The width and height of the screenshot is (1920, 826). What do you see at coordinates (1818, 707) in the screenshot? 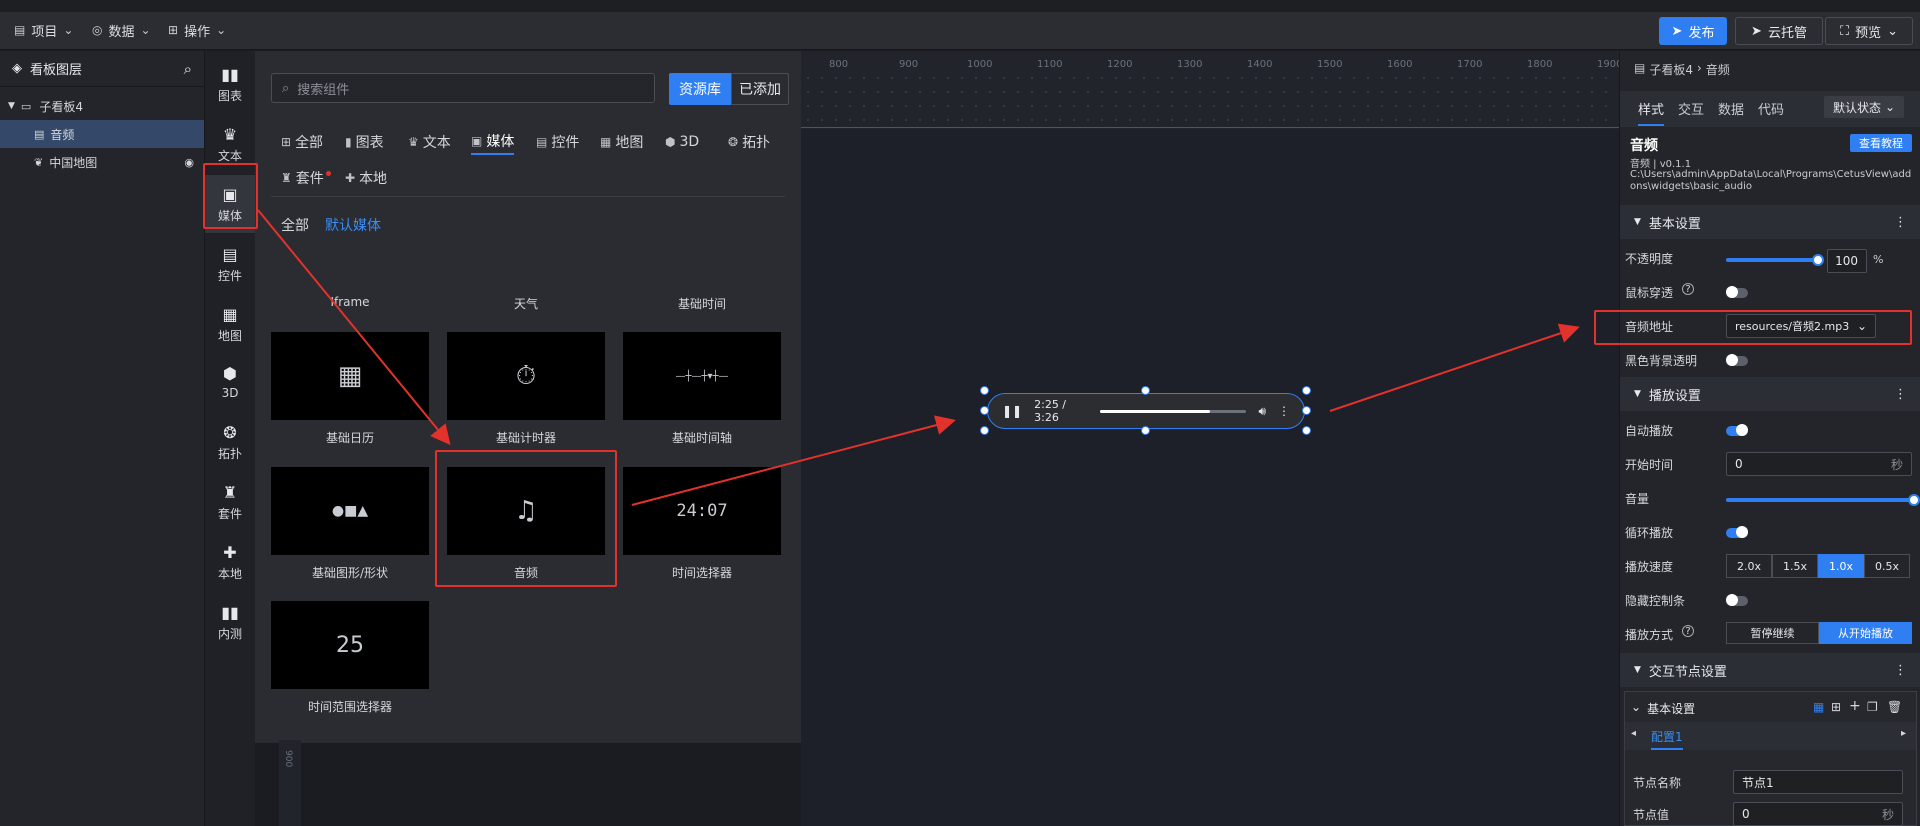
I see `layout-icon: ▦` at bounding box center [1818, 707].